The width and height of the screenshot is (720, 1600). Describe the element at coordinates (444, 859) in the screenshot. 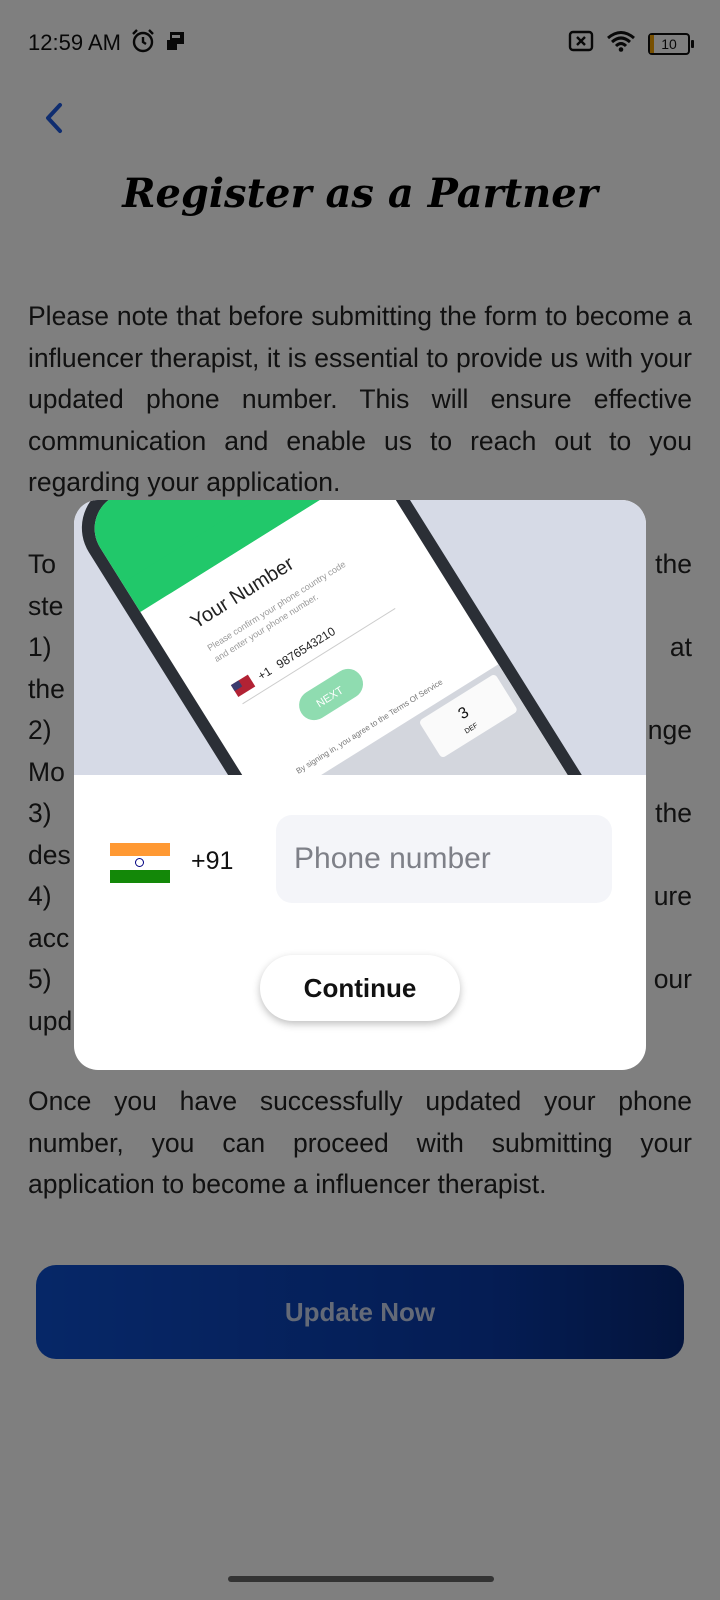

I see `phone-number-input` at that location.